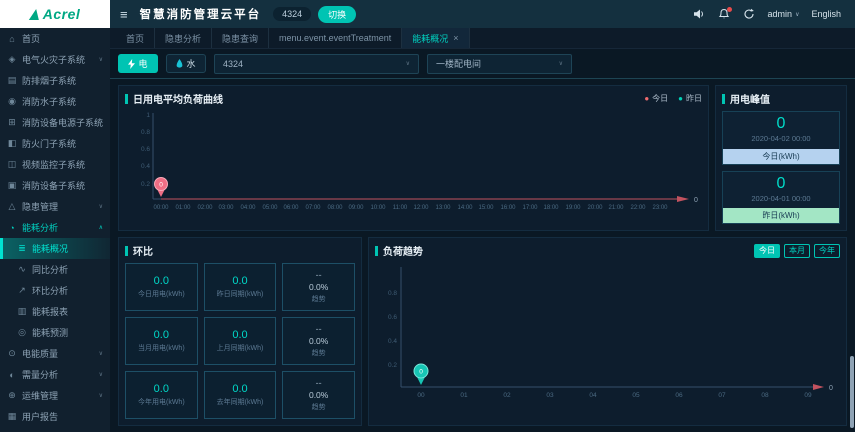 Image resolution: width=855 pixels, height=432 pixels. What do you see at coordinates (248, 208) in the screenshot?
I see `svg-text: 04:00` at bounding box center [248, 208].